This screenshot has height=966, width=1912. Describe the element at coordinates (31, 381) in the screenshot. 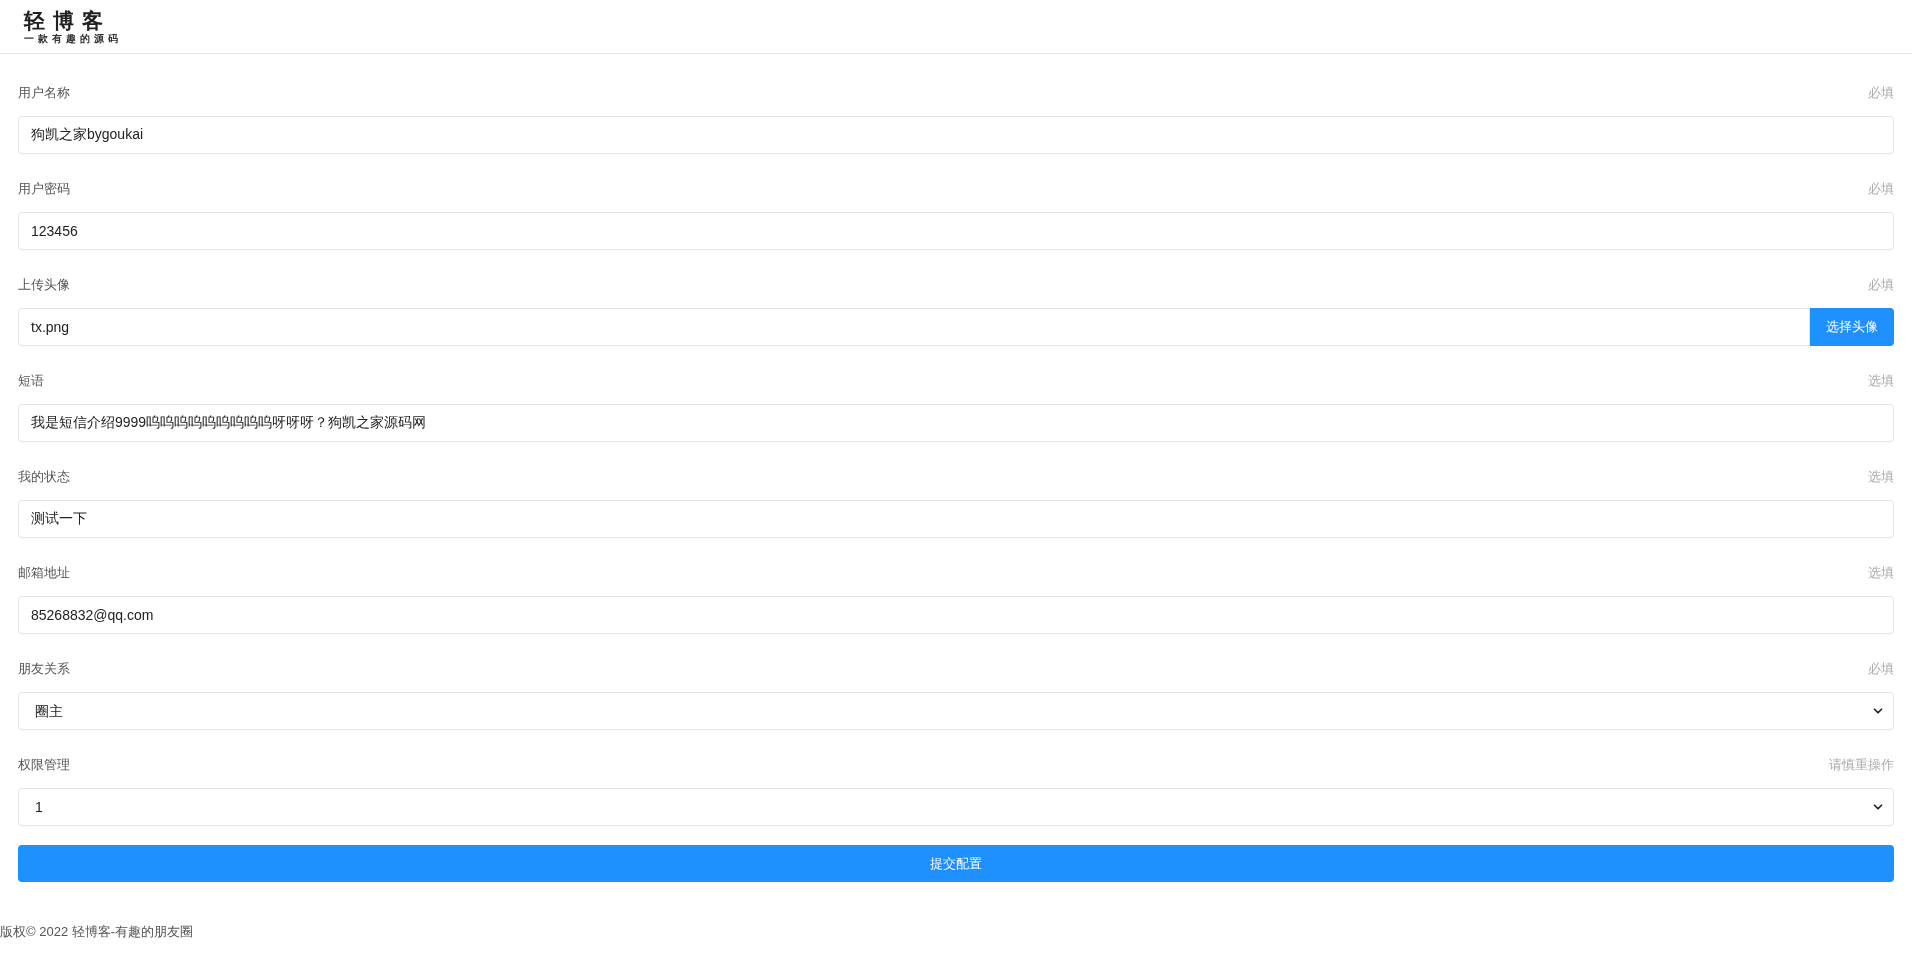

I see `field-label: 短语` at that location.